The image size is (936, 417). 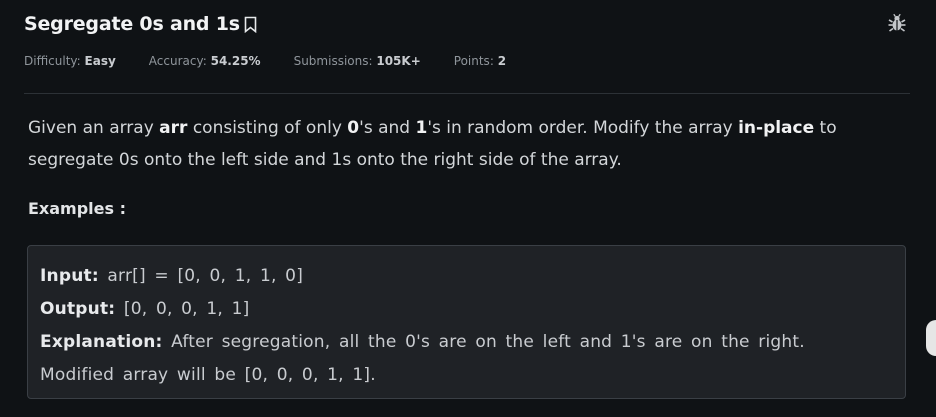 I want to click on difficulty-info: Difficulty: Easy, so click(x=70, y=61).